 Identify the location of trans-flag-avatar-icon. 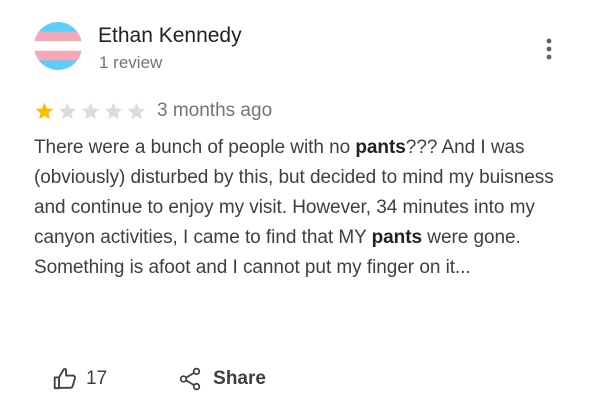
(58, 46).